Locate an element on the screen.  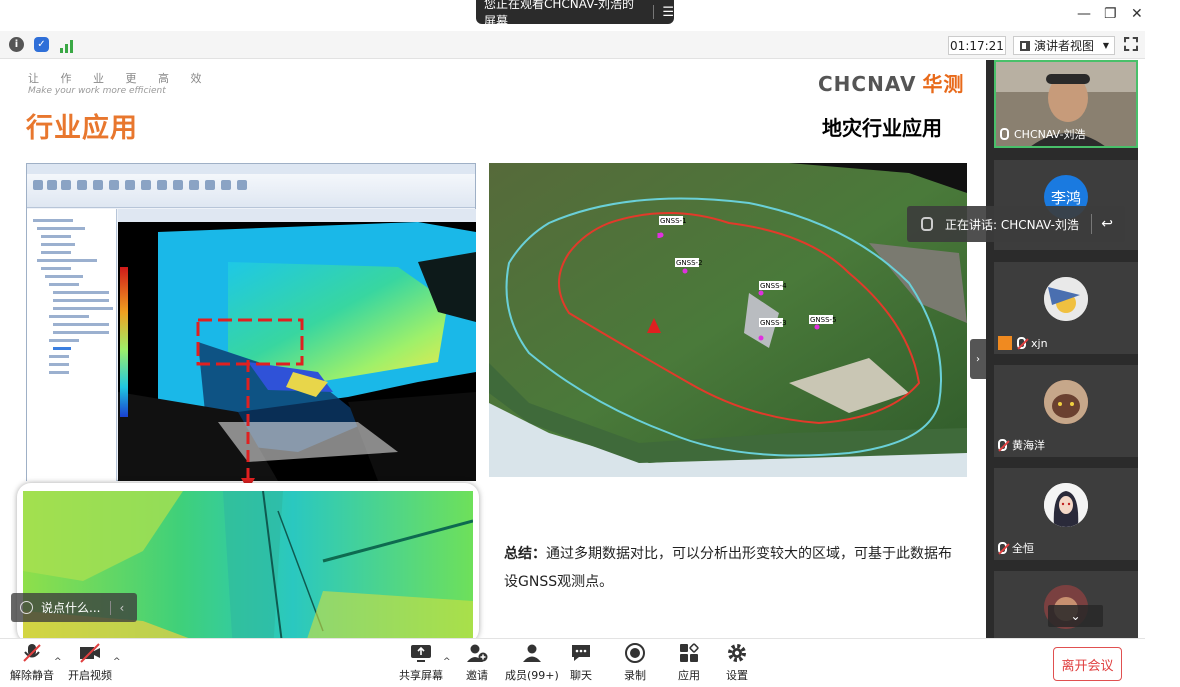
summary-body: 通过多期数据对比，可以分析出形变较大的区域，可基于此数据布设GNSS观测点。 is located at coordinates (728, 568).